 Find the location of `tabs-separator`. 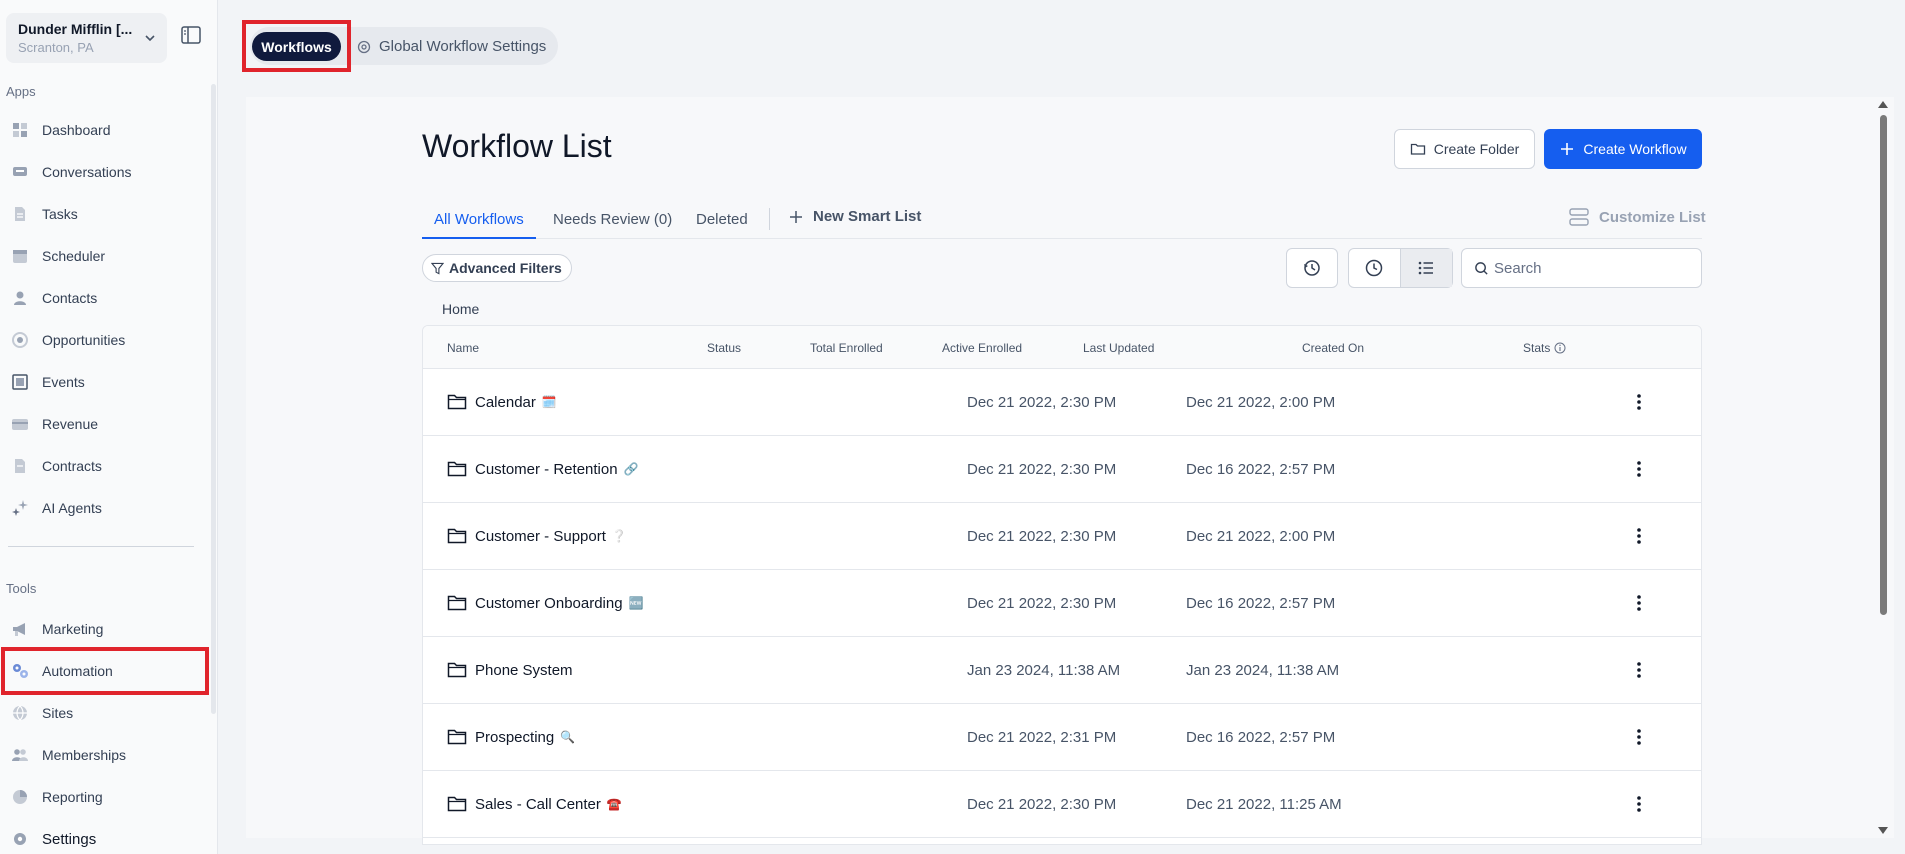

tabs-separator is located at coordinates (769, 219).